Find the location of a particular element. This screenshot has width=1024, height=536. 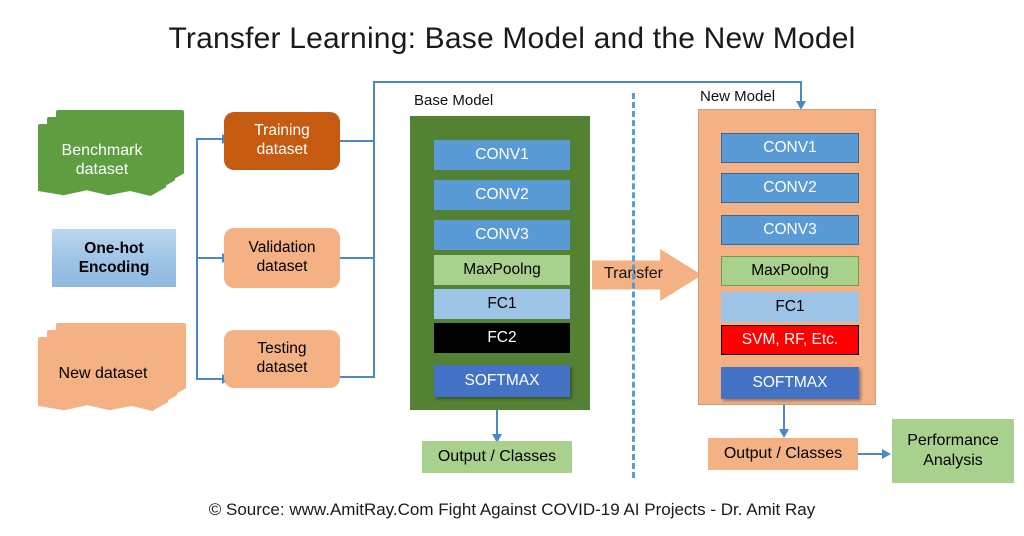

base-model-title: Base Model is located at coordinates (454, 100).